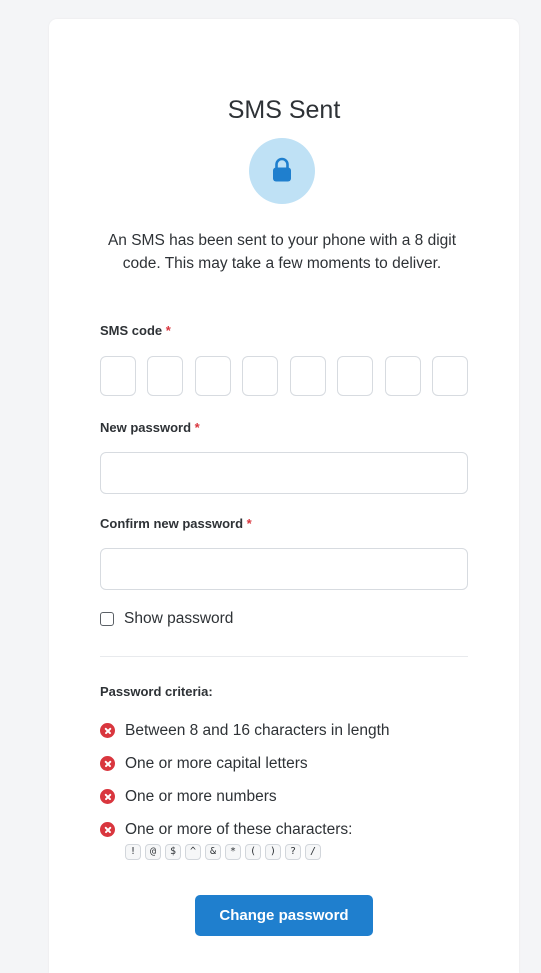  I want to click on sms-code-input-group, so click(284, 377).